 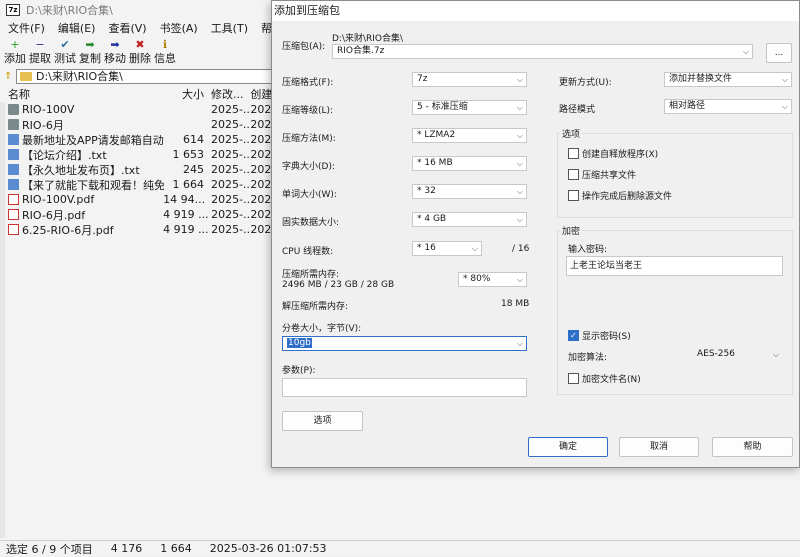 I want to click on options-button: 选项, so click(x=322, y=421).